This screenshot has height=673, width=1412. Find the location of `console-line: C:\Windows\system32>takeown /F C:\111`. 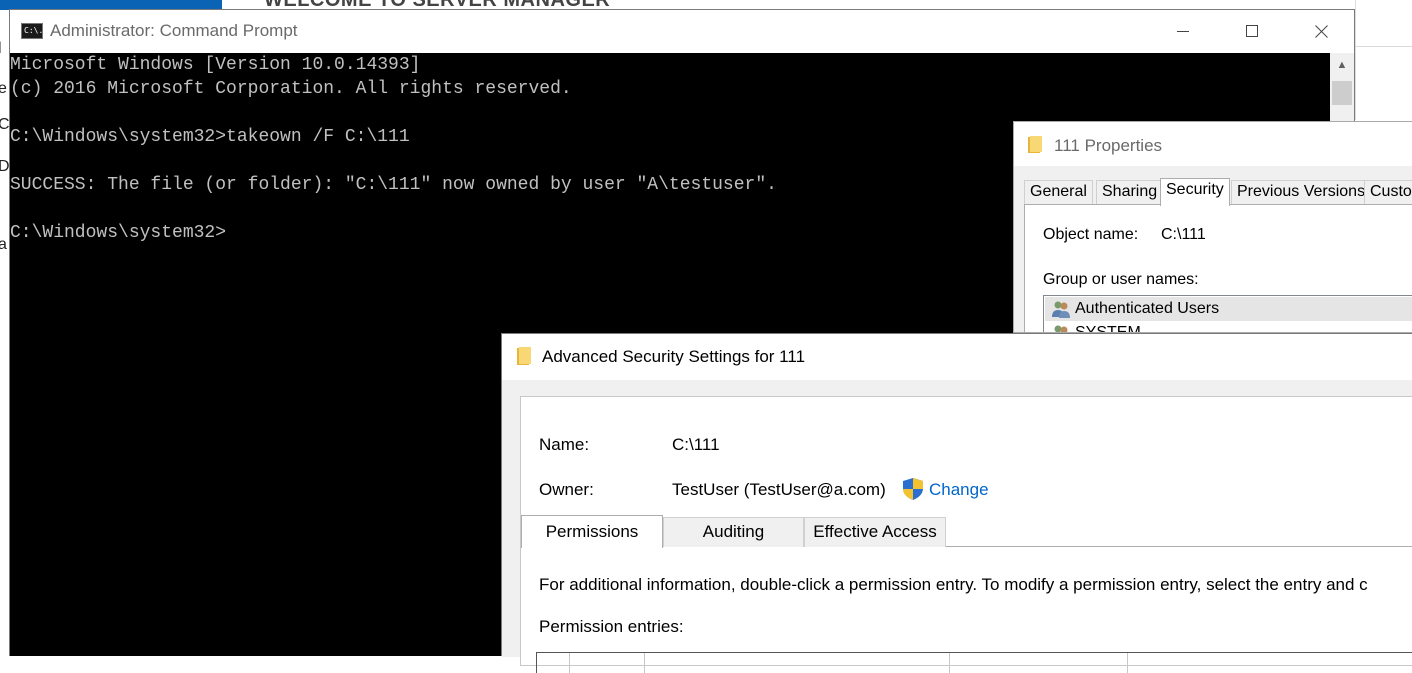

console-line: C:\Windows\system32>takeown /F C:\111 is located at coordinates (210, 137).